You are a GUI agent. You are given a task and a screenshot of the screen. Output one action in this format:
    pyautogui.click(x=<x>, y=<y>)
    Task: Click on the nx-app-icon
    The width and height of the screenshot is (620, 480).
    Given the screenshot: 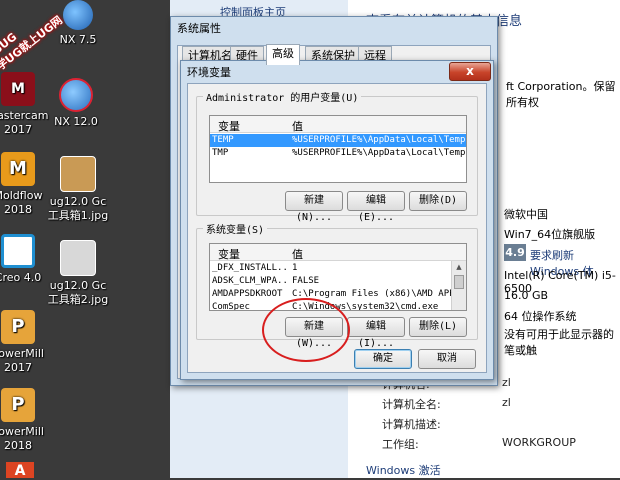 What is the action you would take?
    pyautogui.click(x=76, y=95)
    